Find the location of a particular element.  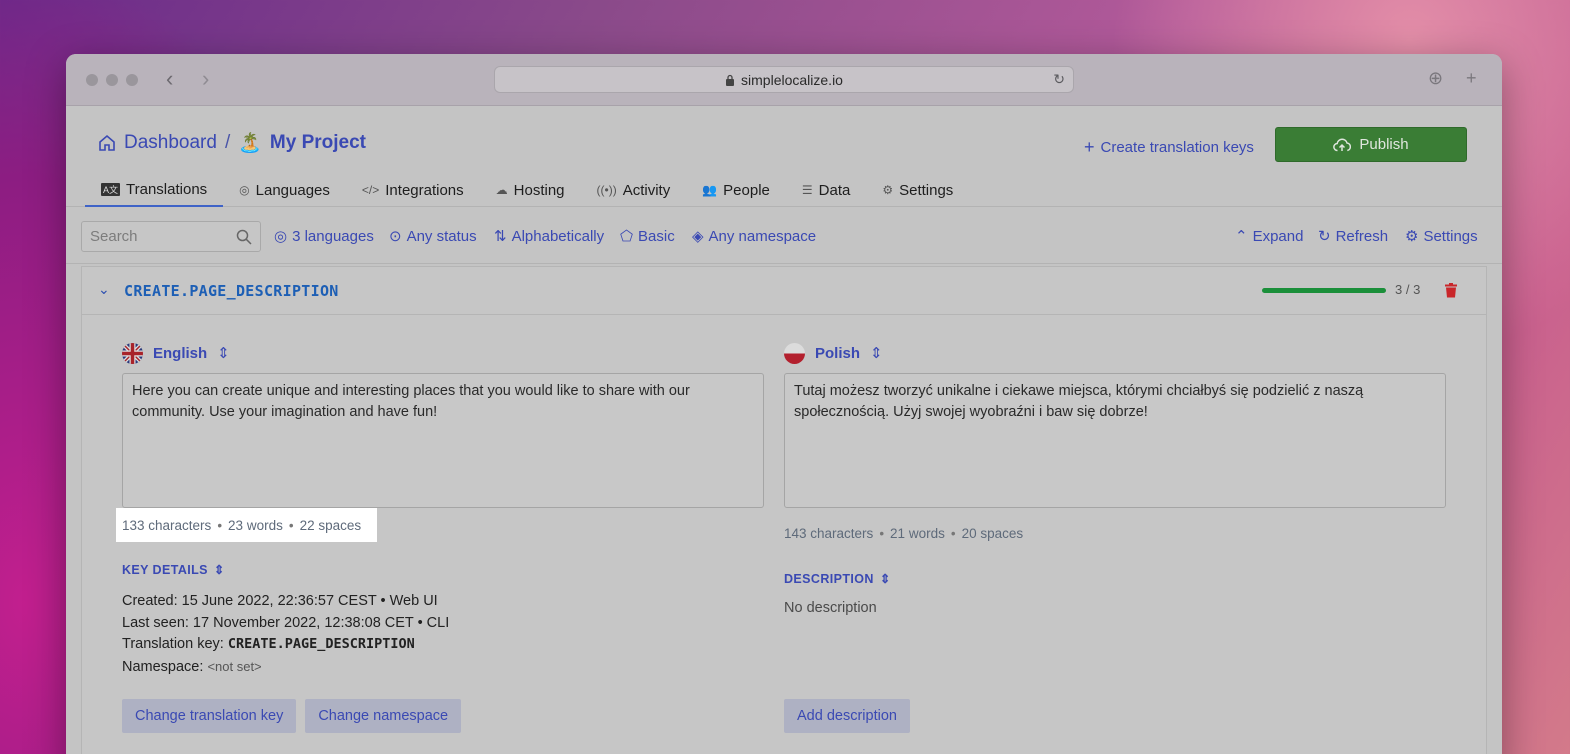

breadcrumb-project: My Project is located at coordinates (318, 143).